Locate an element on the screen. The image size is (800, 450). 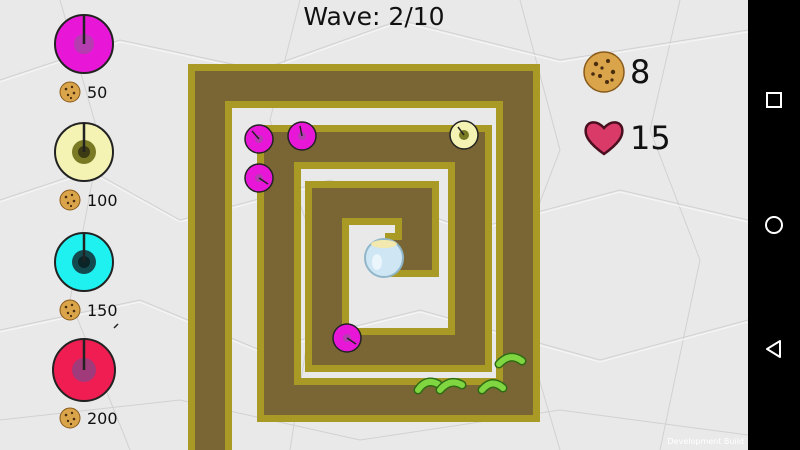
heart-icon is located at coordinates (604, 138).